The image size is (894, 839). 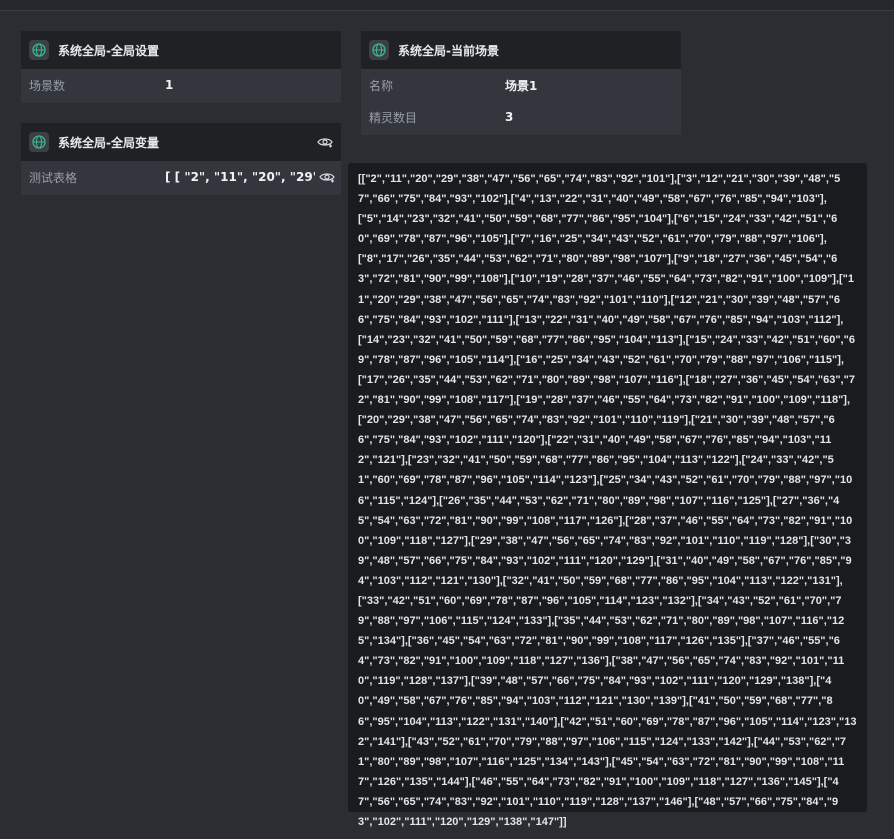 What do you see at coordinates (169, 85) in the screenshot?
I see `row-value: 1` at bounding box center [169, 85].